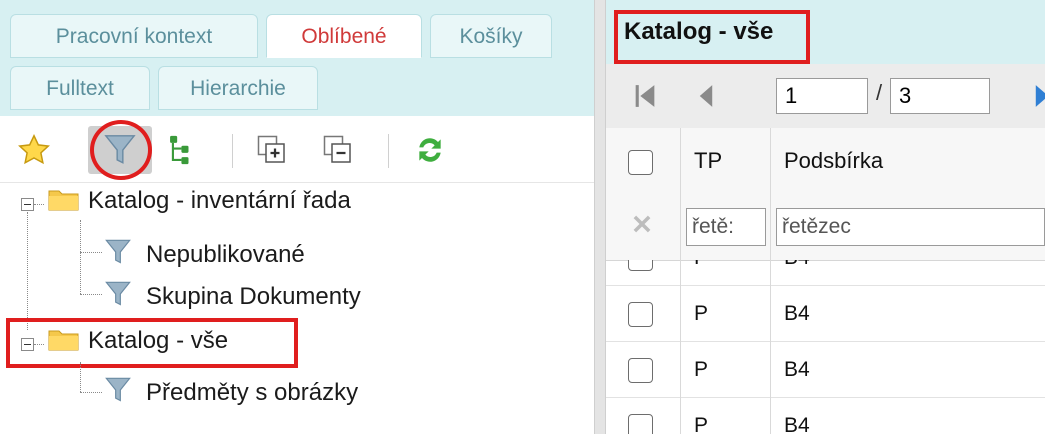 The height and width of the screenshot is (434, 1045). Describe the element at coordinates (238, 88) in the screenshot. I see `tab-hierarchie: Hierarchie` at that location.